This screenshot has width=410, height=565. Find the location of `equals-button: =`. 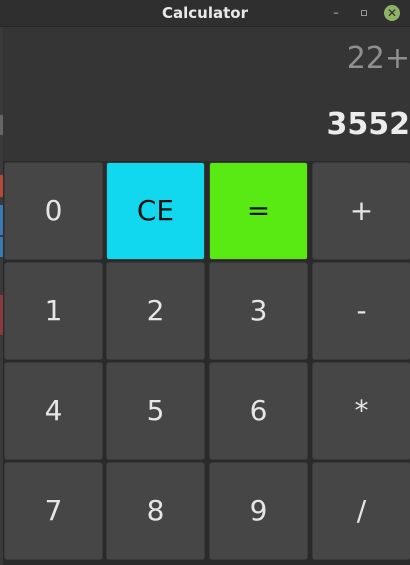

equals-button: = is located at coordinates (258, 211).